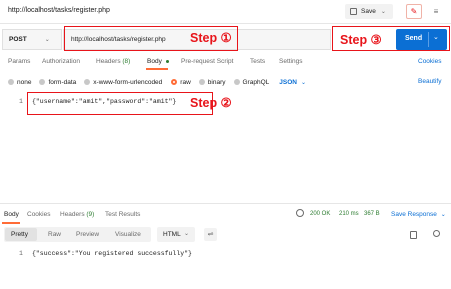  What do you see at coordinates (19, 82) in the screenshot?
I see `radio-none: none` at bounding box center [19, 82].